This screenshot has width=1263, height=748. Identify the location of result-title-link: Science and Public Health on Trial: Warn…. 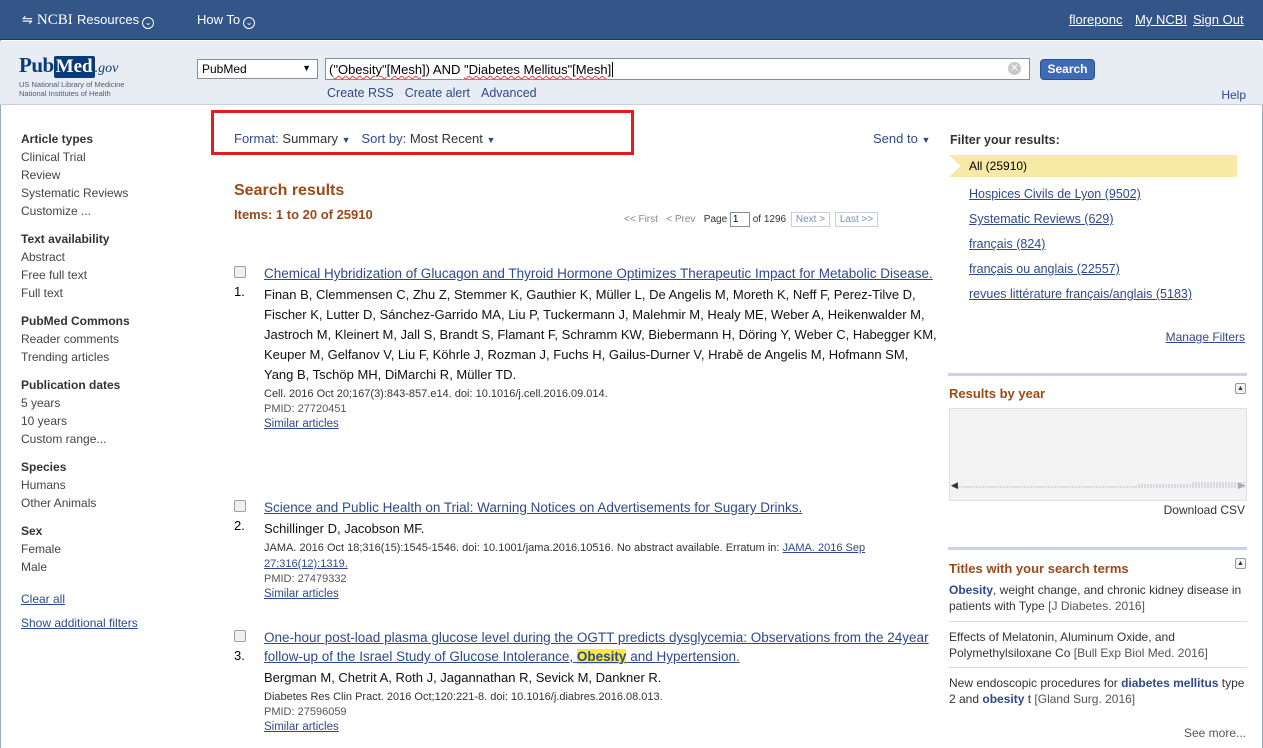
(601, 507).